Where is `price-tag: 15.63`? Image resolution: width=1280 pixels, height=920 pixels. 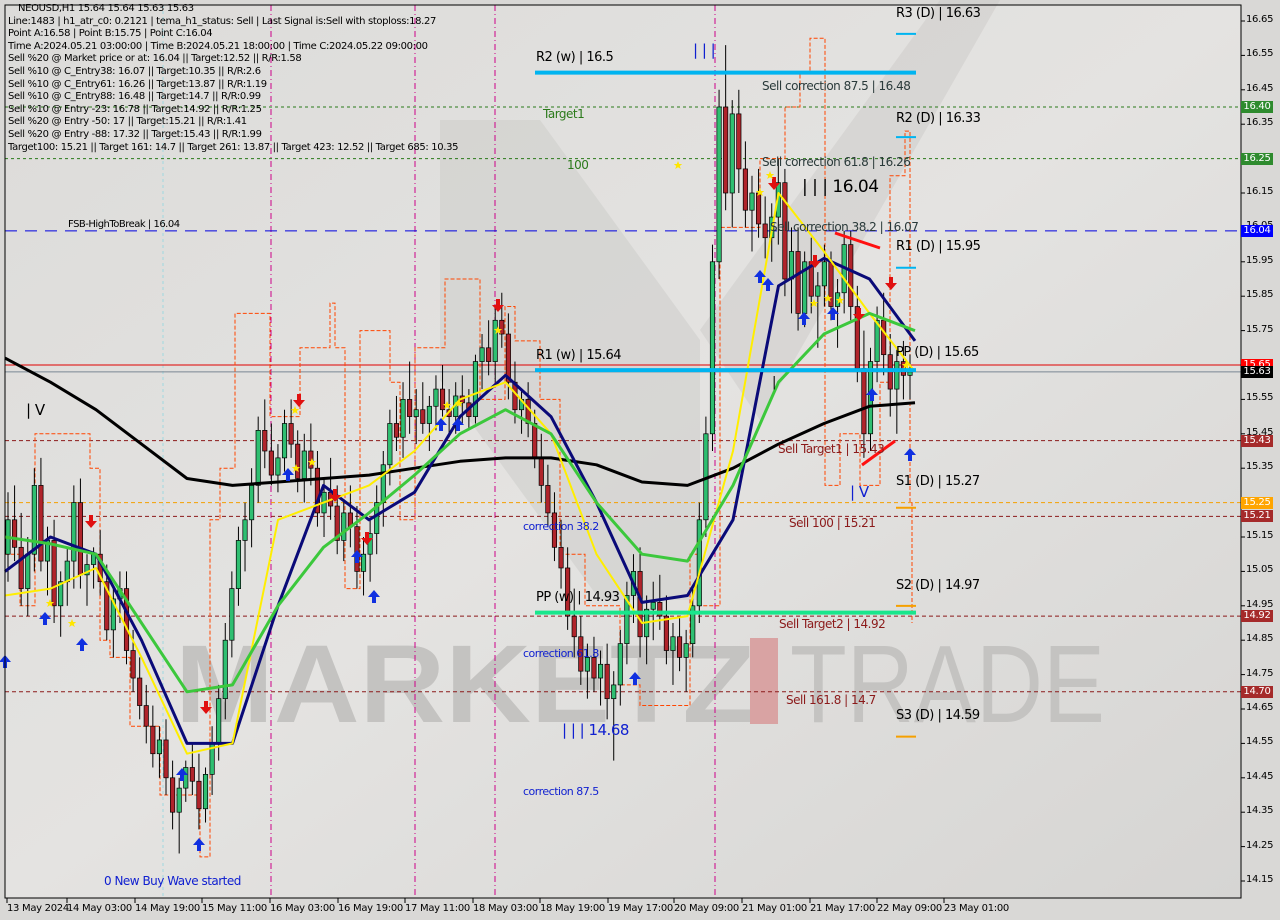
price-tag: 15.63 is located at coordinates (1257, 371).